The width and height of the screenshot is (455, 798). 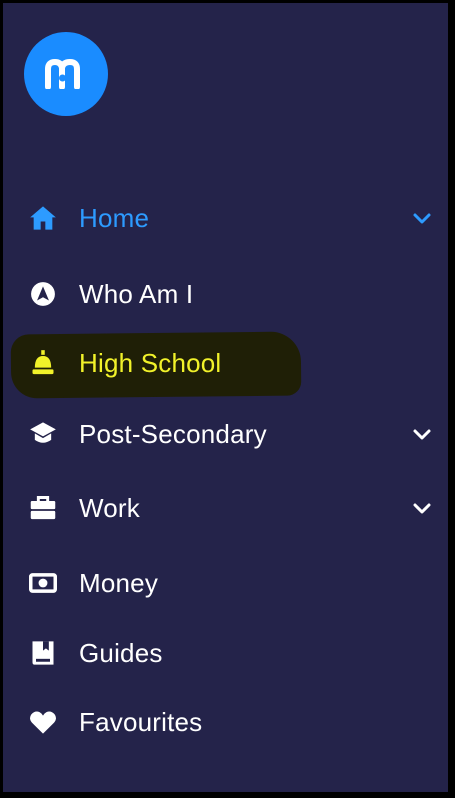 What do you see at coordinates (225, 653) in the screenshot?
I see `sidebar-item-guides: Guides` at bounding box center [225, 653].